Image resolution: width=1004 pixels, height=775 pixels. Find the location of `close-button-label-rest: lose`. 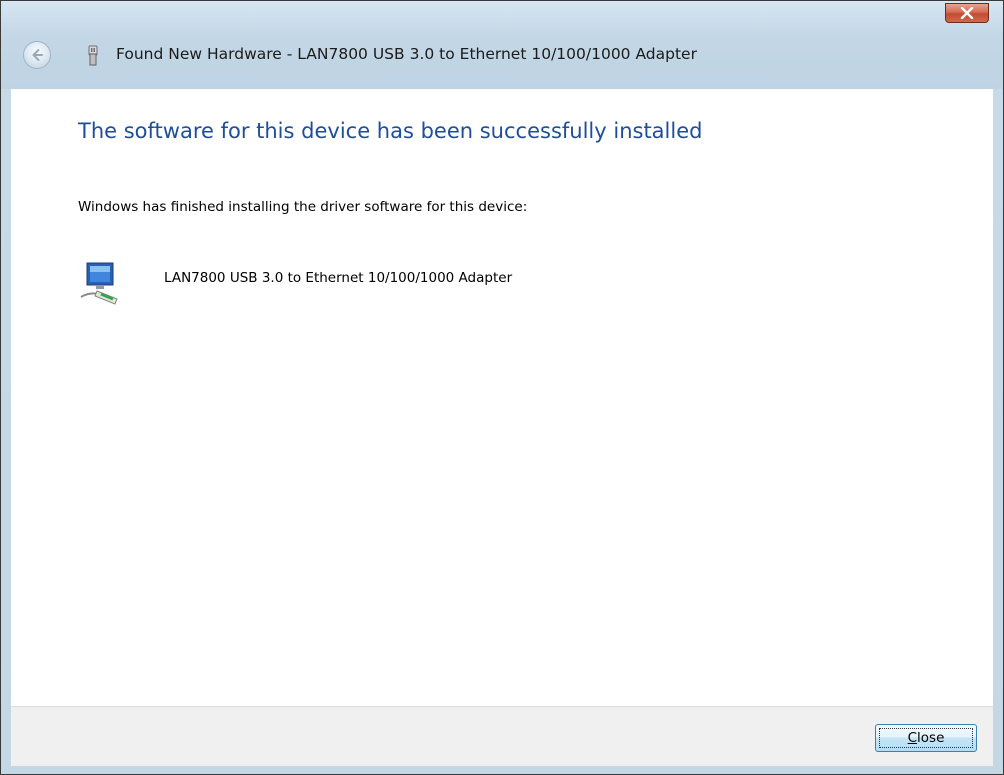

close-button-label-rest: lose is located at coordinates (931, 738).